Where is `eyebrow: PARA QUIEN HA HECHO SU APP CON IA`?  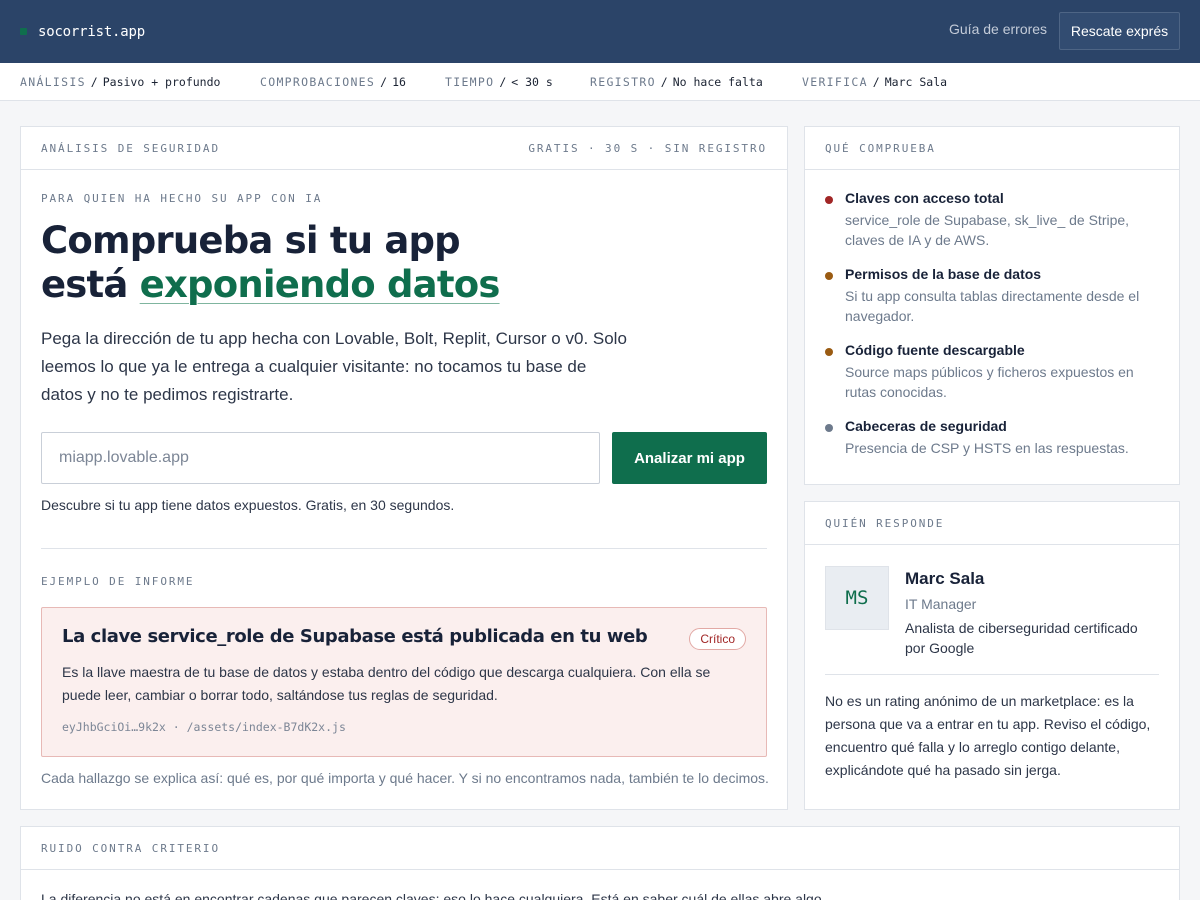 eyebrow: PARA QUIEN HA HECHO SU APP CON IA is located at coordinates (182, 198).